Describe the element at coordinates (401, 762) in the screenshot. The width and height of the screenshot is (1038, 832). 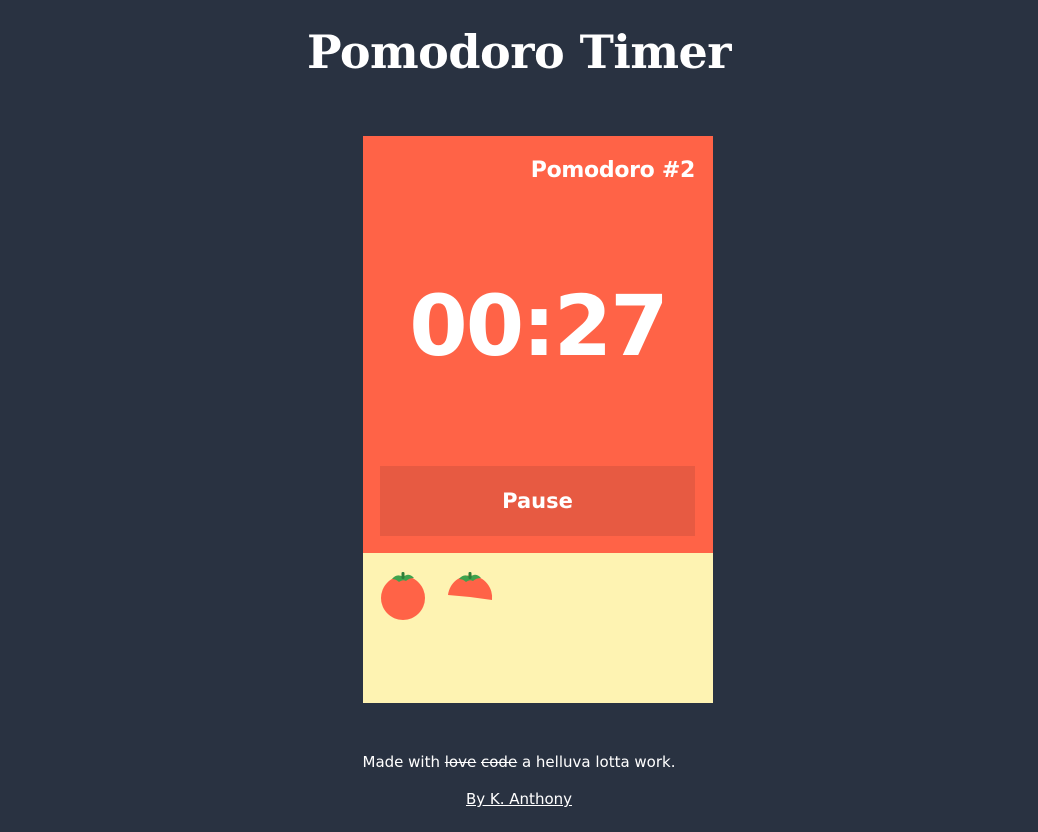
I see `footer-made-with: Made with` at that location.